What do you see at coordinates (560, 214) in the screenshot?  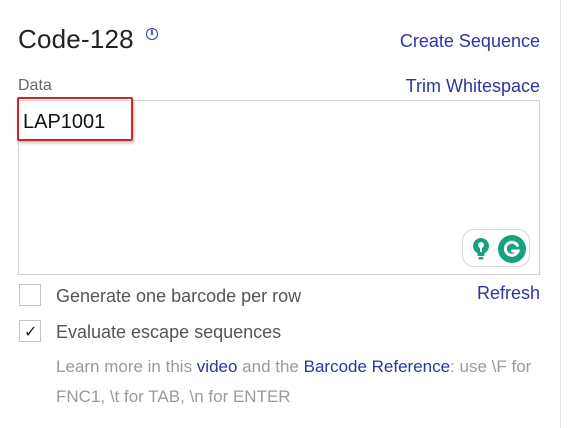 I see `panel-border` at bounding box center [560, 214].